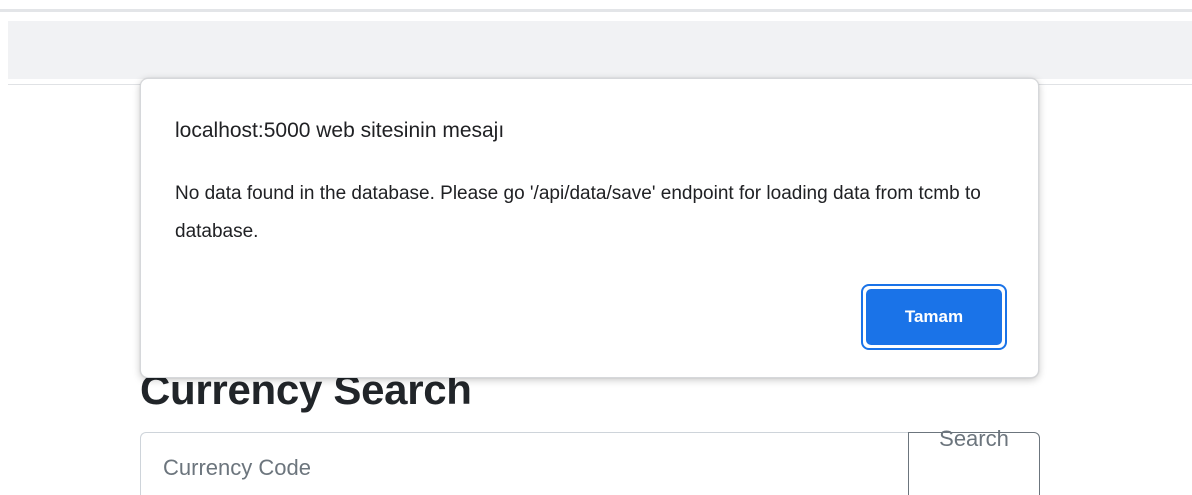  What do you see at coordinates (974, 438) in the screenshot?
I see `search-button-label: Search` at bounding box center [974, 438].